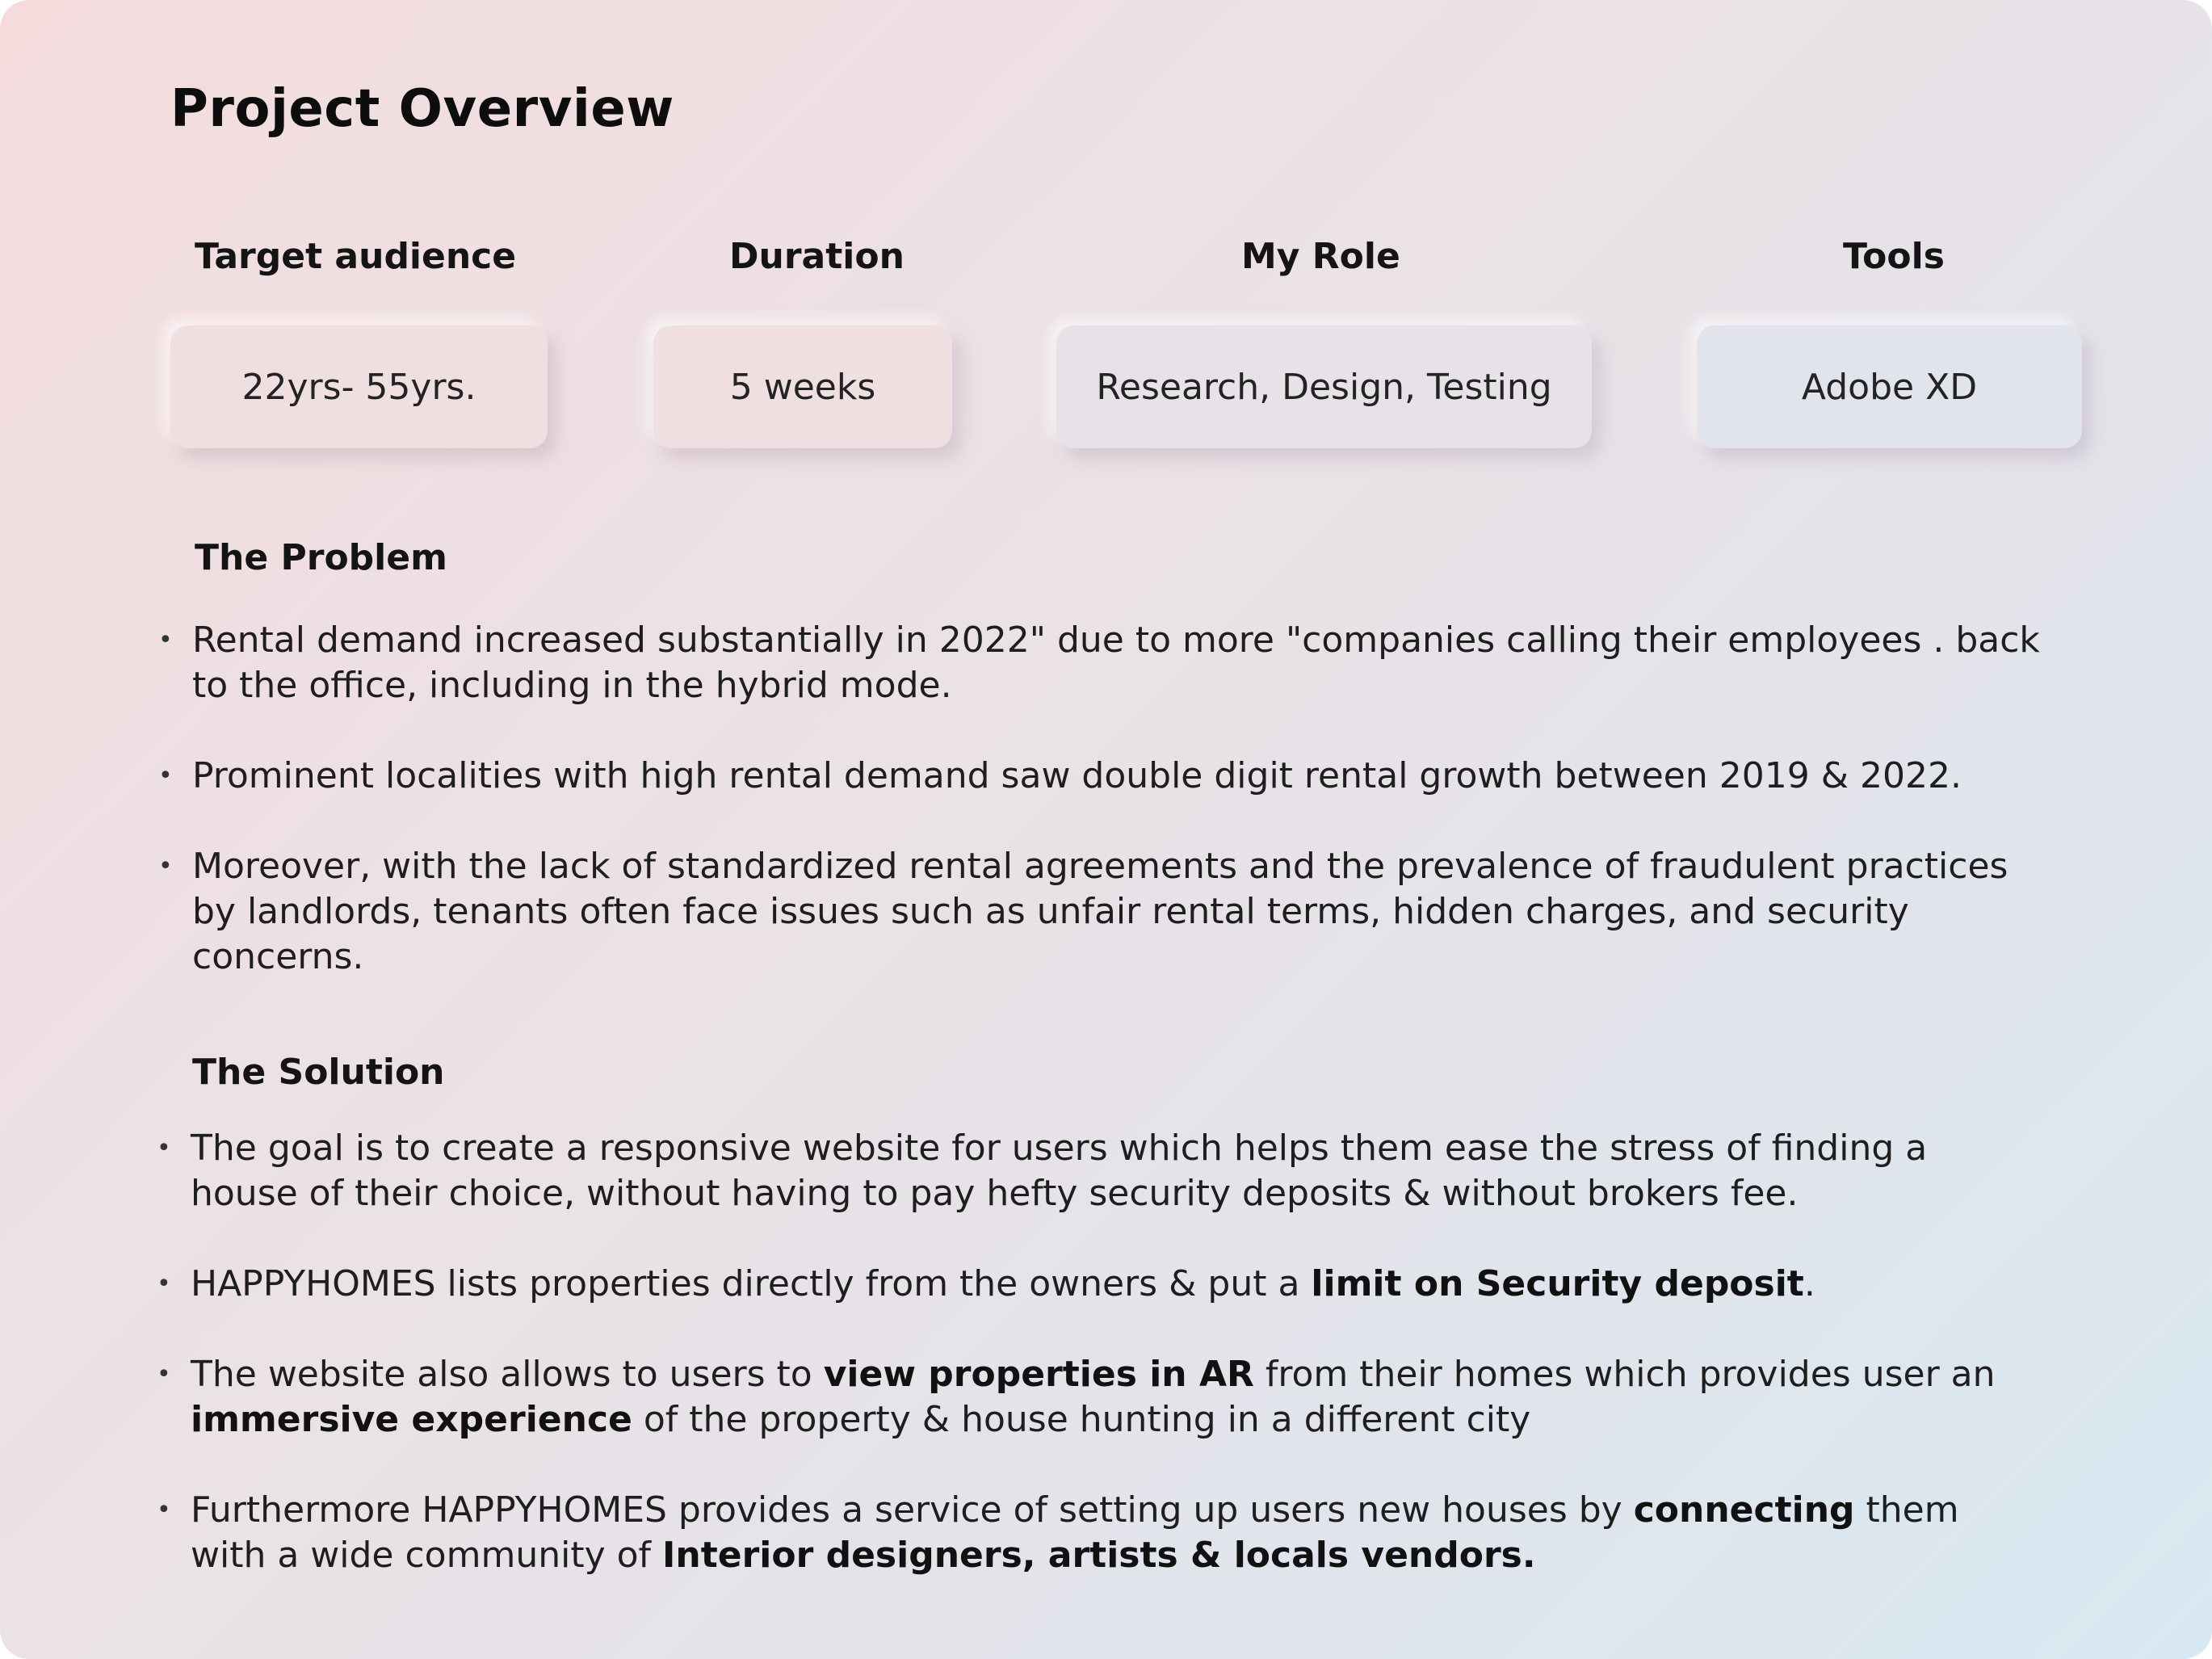 This screenshot has width=2212, height=1659. I want to click on solution-item-text: ., so click(1809, 1283).